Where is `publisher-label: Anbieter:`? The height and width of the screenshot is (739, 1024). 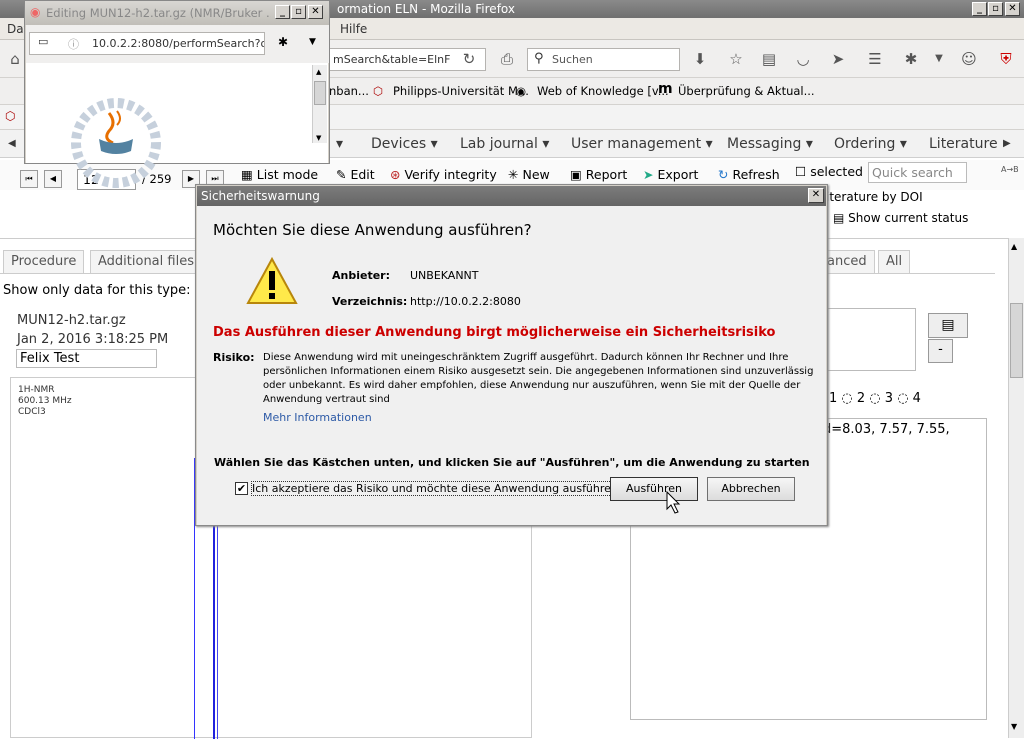
publisher-label: Anbieter: is located at coordinates (361, 275).